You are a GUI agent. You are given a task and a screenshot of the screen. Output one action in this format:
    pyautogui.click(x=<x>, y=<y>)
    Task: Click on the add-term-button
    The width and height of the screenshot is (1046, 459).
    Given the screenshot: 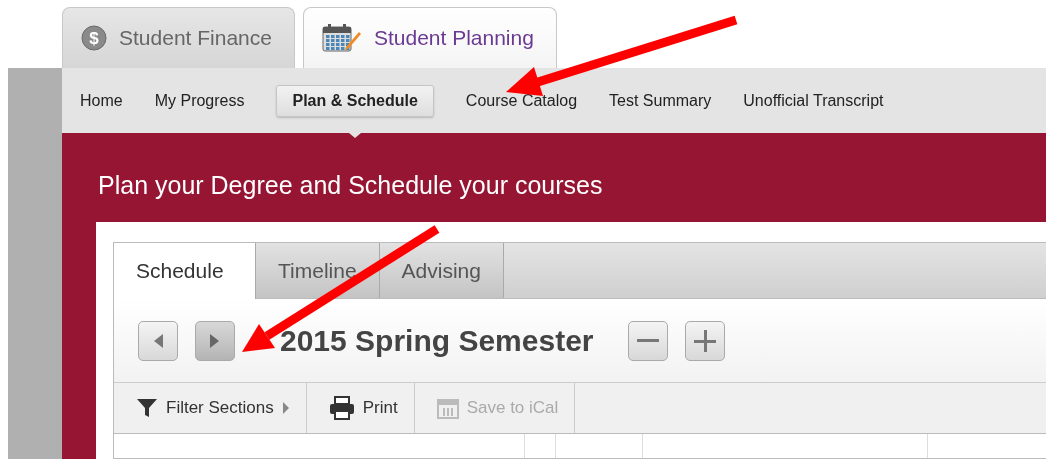 What is the action you would take?
    pyautogui.click(x=704, y=340)
    